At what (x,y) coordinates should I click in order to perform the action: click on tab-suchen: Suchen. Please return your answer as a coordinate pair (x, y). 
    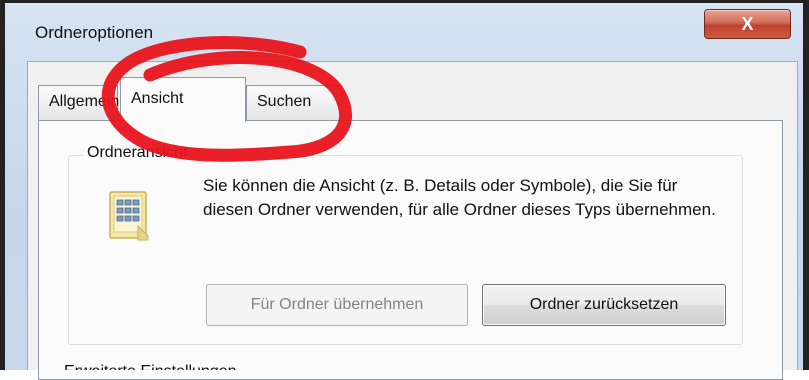
    Looking at the image, I should click on (294, 103).